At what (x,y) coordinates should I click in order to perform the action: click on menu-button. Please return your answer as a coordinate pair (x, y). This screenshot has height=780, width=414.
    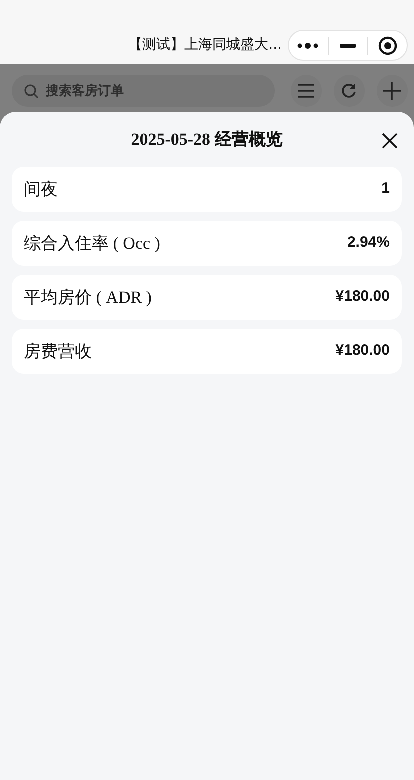
    Looking at the image, I should click on (306, 91).